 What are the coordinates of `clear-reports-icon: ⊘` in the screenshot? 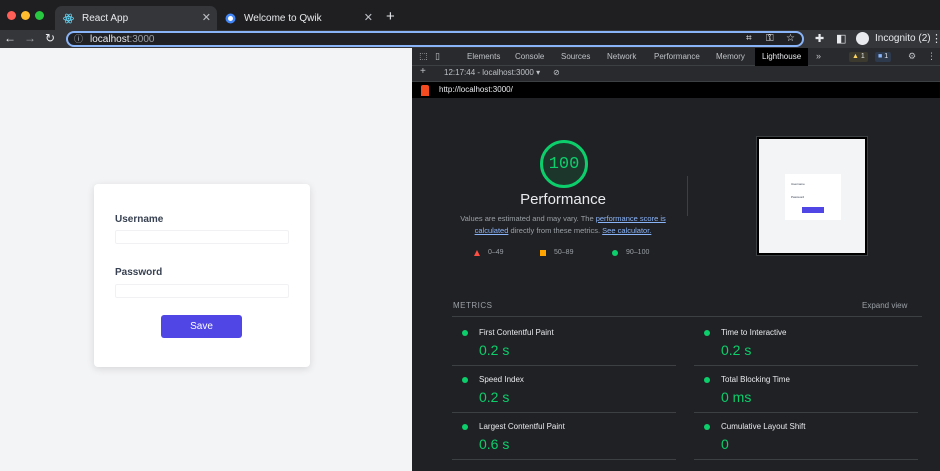 It's located at (556, 72).